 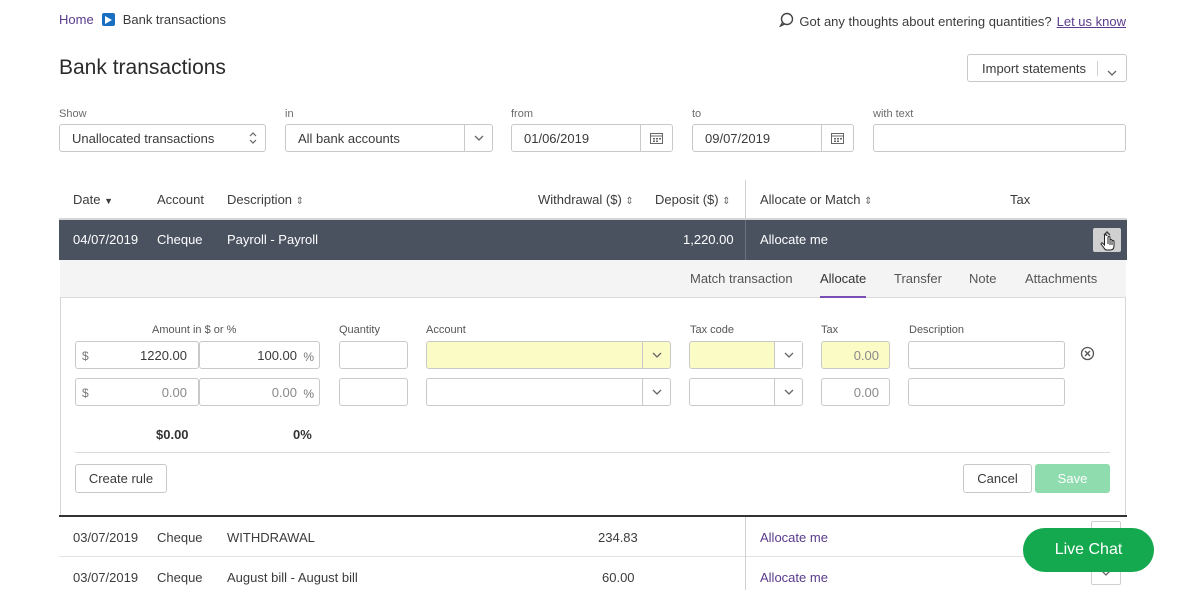 I want to click on to-date-input: 09/07/2019, so click(x=773, y=138).